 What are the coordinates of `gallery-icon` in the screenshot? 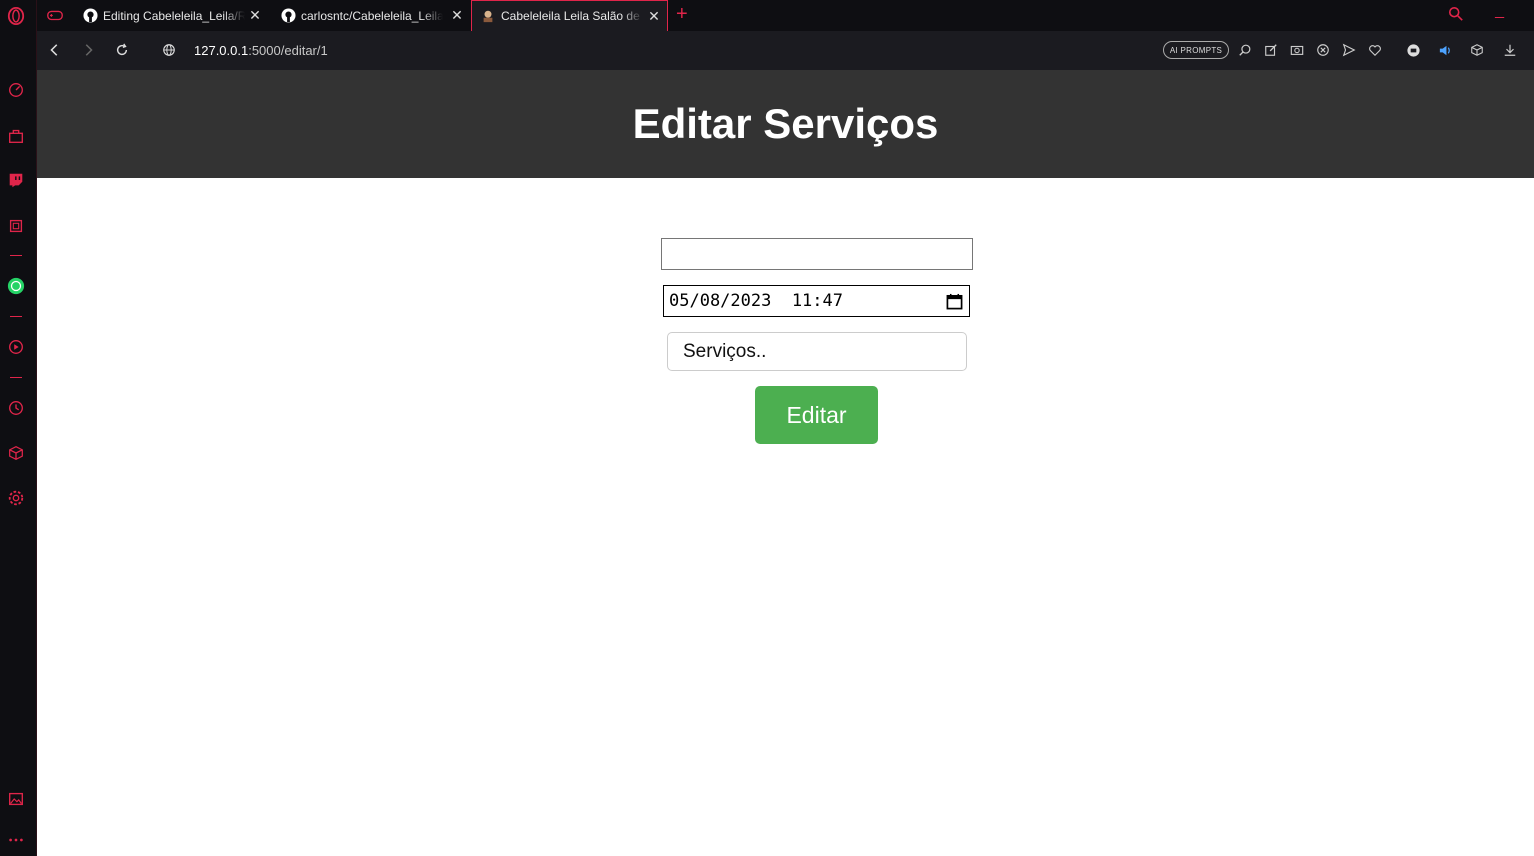 It's located at (16, 799).